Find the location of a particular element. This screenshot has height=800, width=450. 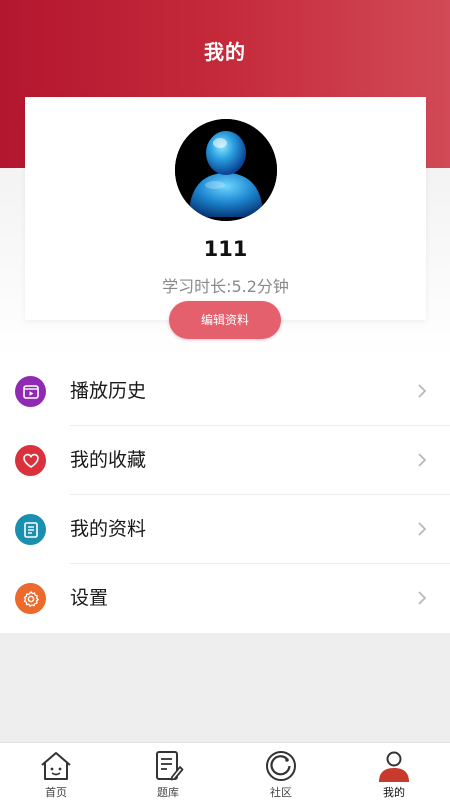

play-history-icon is located at coordinates (30, 391).